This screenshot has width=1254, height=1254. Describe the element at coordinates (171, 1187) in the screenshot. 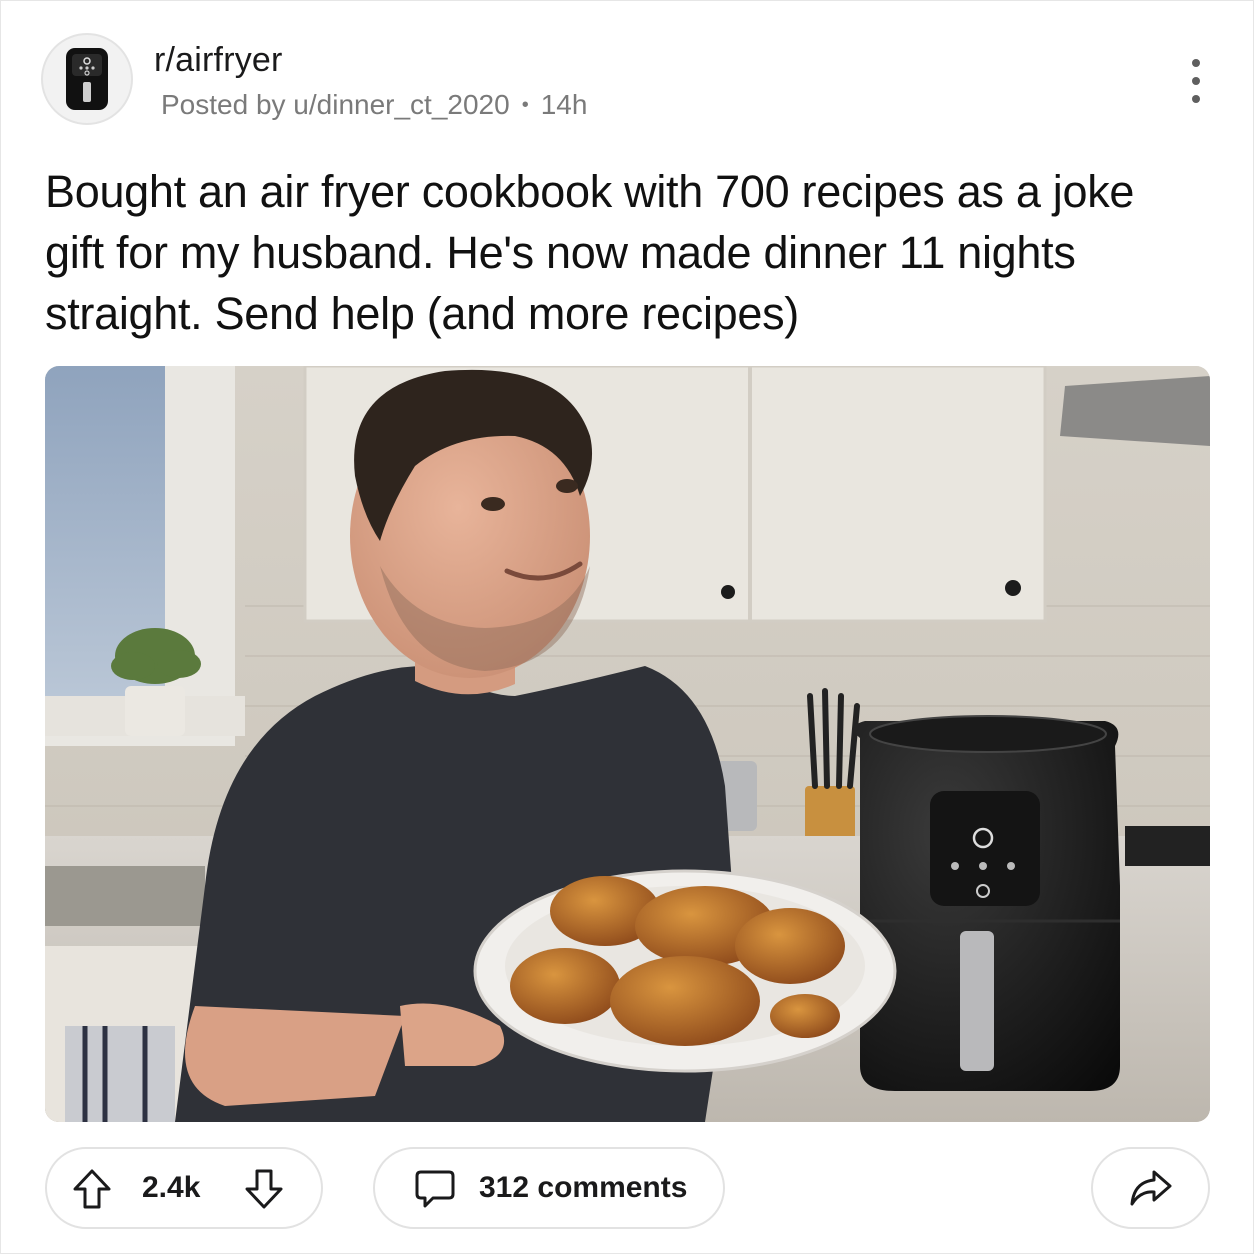

I see `vote-score: 2.4k` at that location.